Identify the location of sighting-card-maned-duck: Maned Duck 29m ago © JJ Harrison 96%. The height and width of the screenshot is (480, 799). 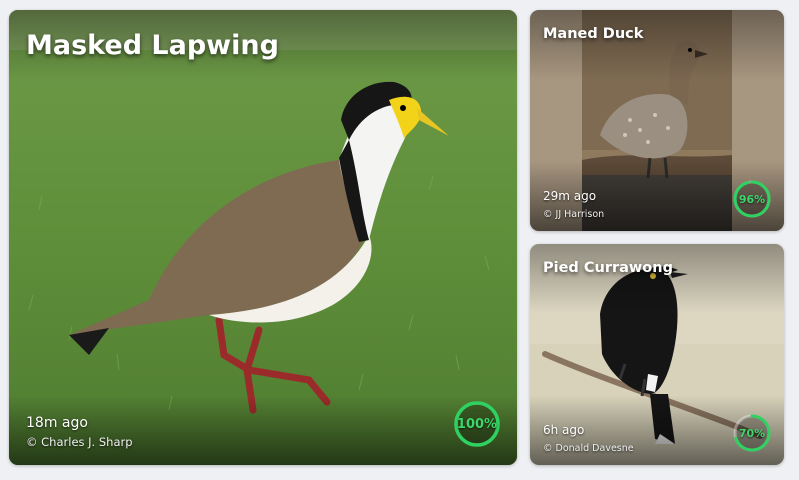
(657, 120).